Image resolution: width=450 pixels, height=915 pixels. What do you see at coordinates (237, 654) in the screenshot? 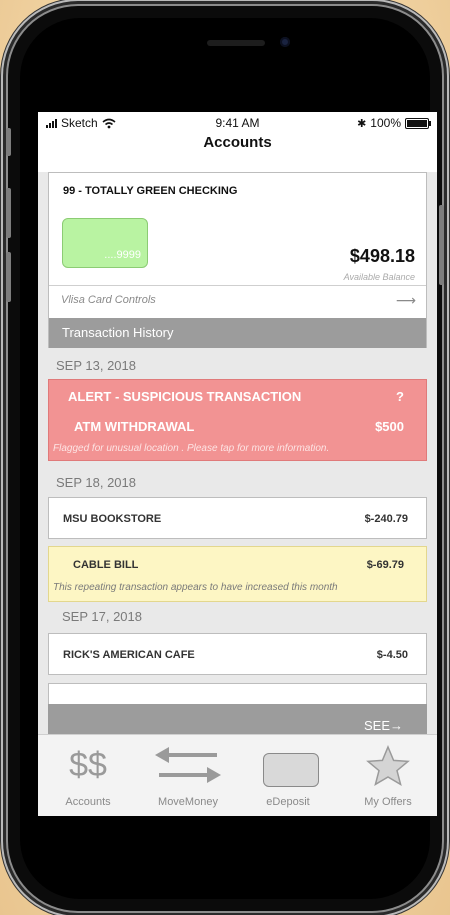
I see `transaction-row: RICK'S AMERICAN CAFE $-4.50` at bounding box center [237, 654].